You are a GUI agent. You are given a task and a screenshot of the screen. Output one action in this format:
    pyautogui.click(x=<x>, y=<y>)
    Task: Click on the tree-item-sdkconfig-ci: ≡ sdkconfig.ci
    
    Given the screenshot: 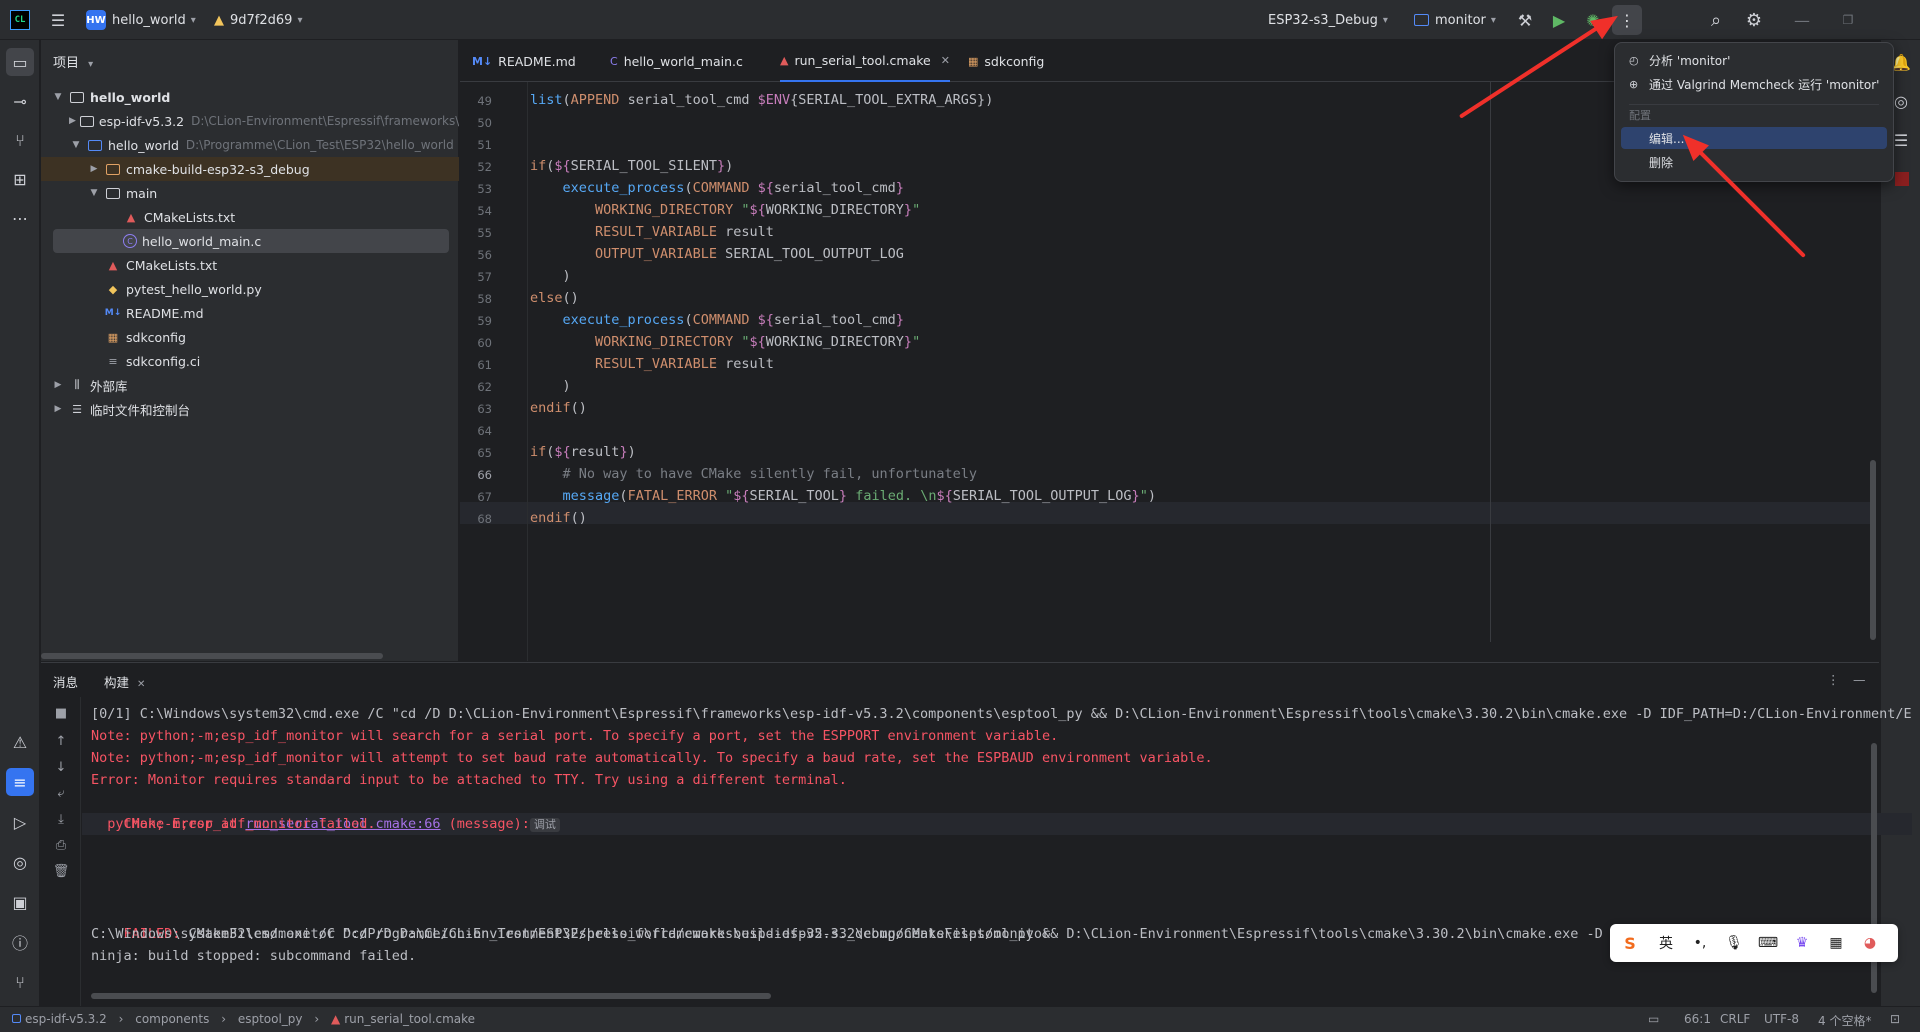 What is the action you would take?
    pyautogui.click(x=250, y=361)
    